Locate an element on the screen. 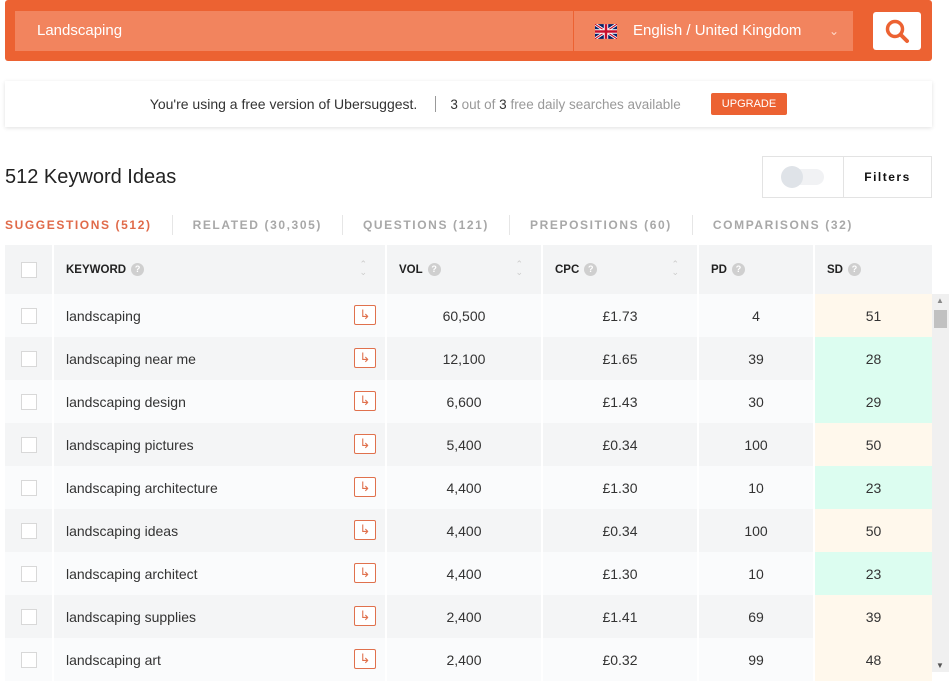 Image resolution: width=950 pixels, height=681 pixels. tab-prepositions: PREPOSITIONS (60) is located at coordinates (601, 225).